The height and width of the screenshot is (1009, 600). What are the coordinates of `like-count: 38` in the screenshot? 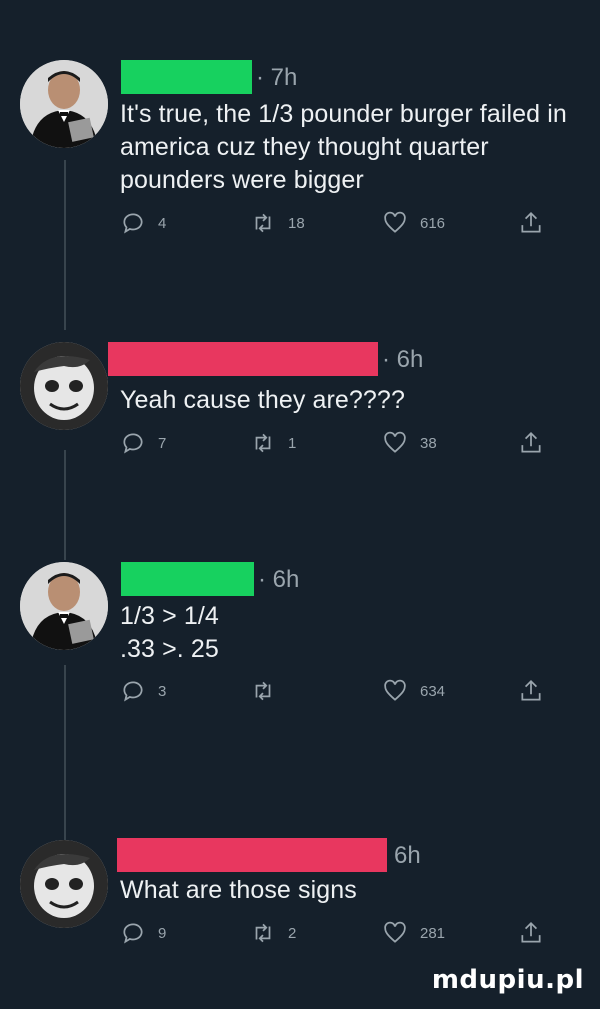 It's located at (428, 443).